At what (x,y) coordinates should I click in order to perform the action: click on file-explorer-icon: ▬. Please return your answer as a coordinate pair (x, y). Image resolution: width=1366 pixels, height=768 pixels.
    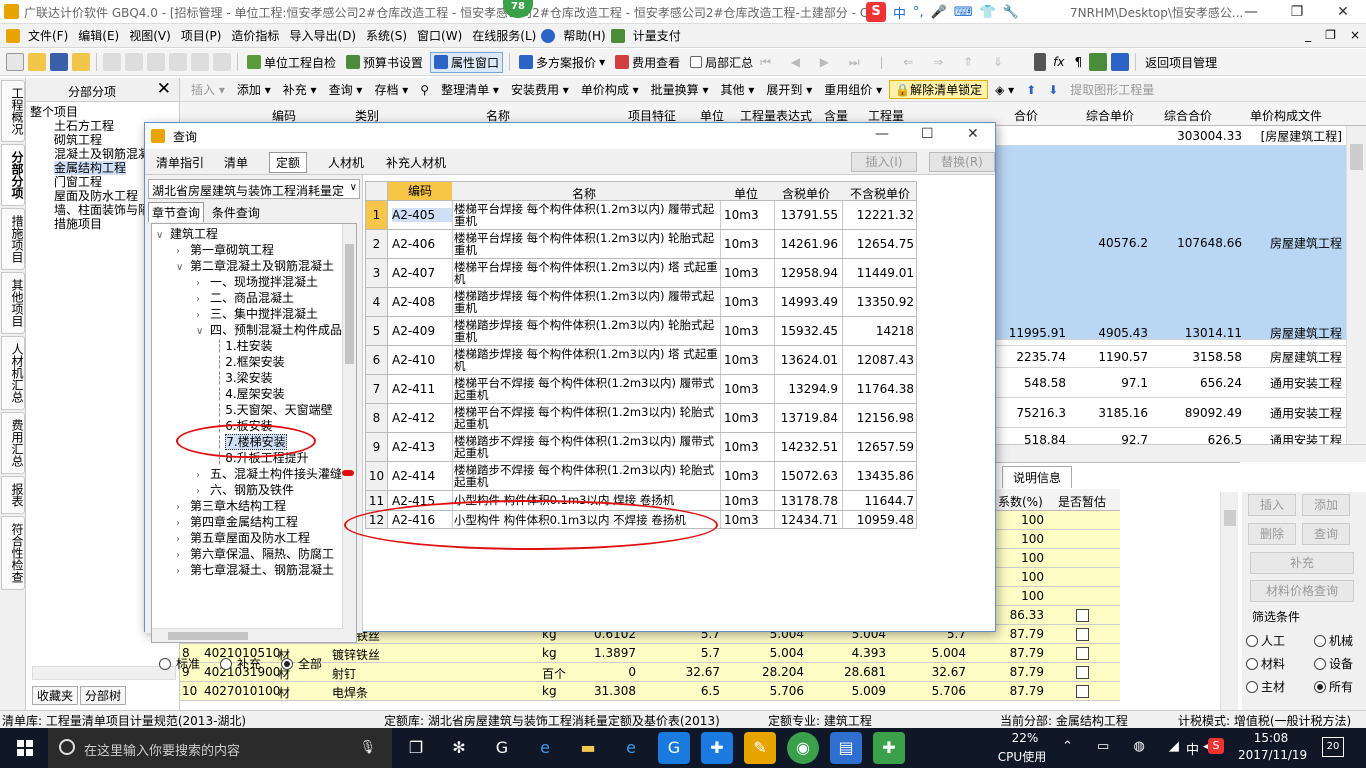
    Looking at the image, I should click on (588, 748).